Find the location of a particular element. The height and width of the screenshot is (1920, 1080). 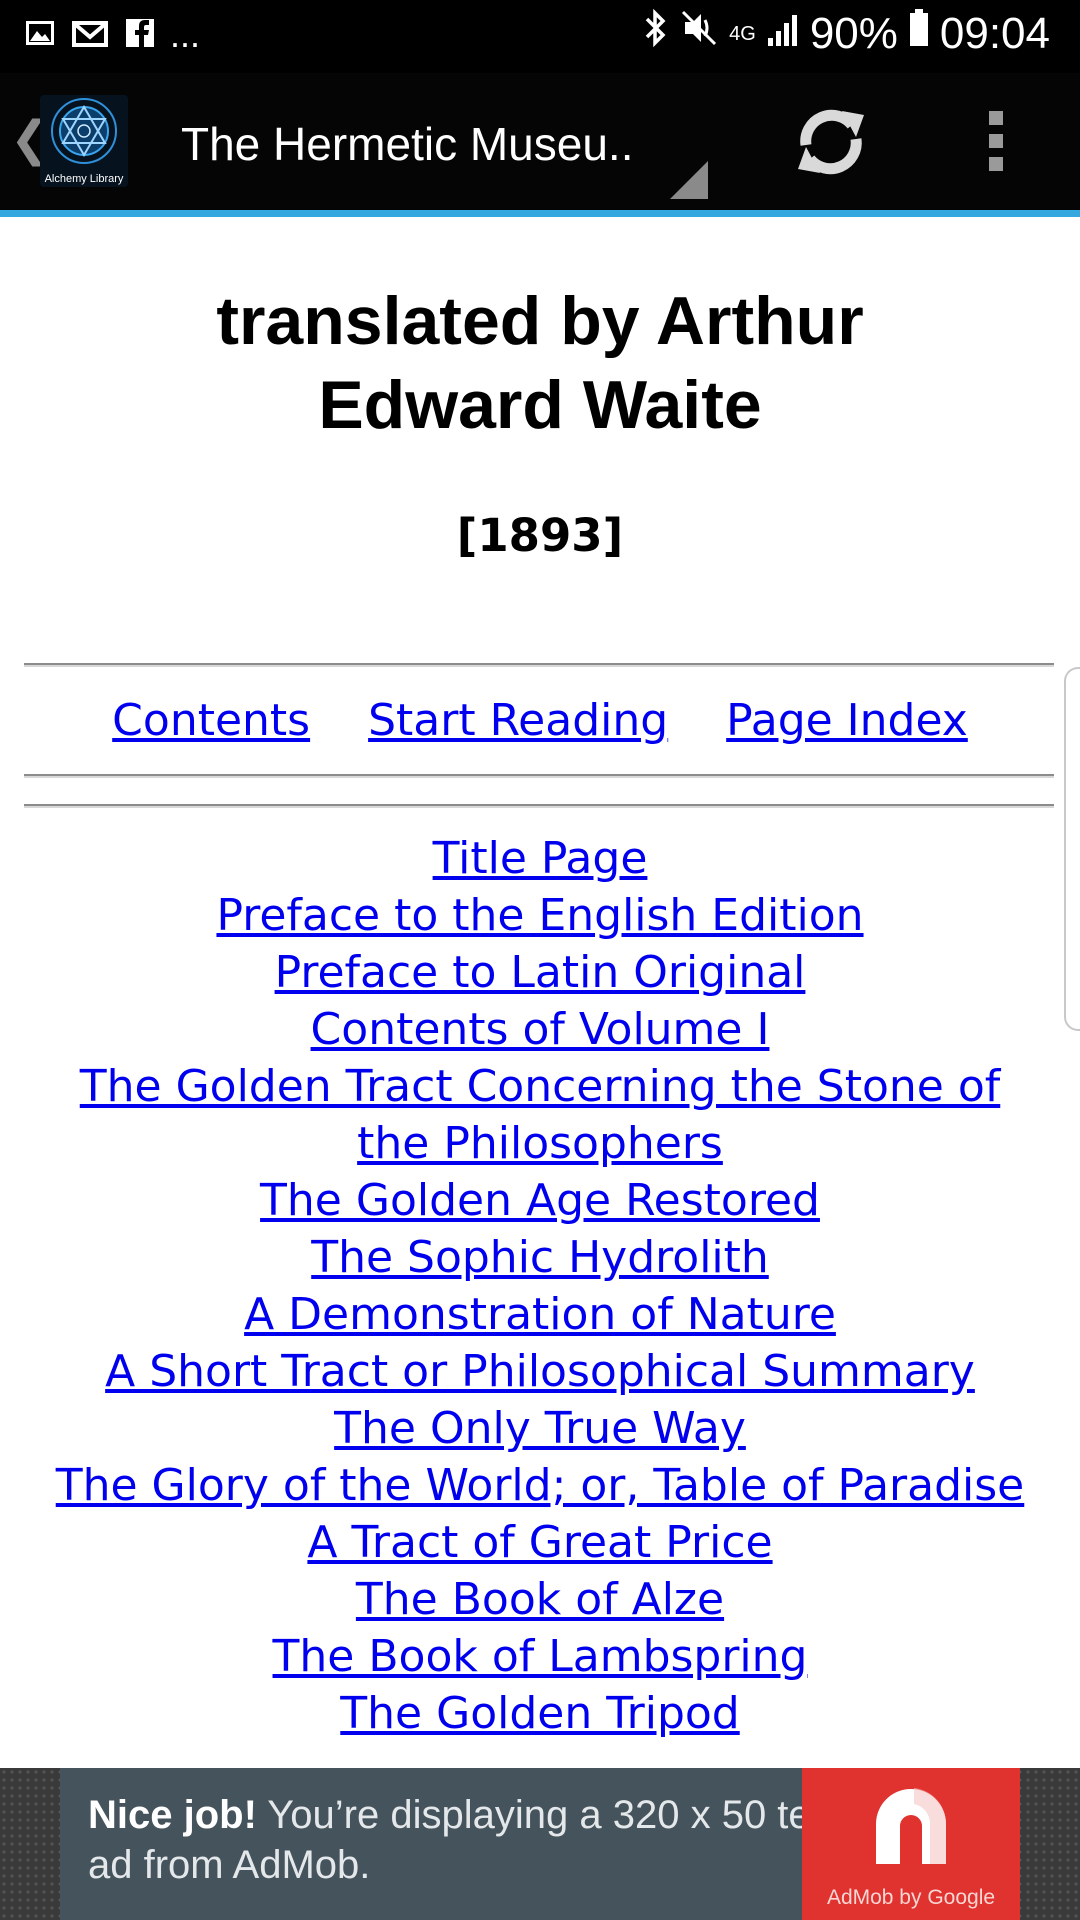

list-item: The Golden Age Restored is located at coordinates (540, 1200).